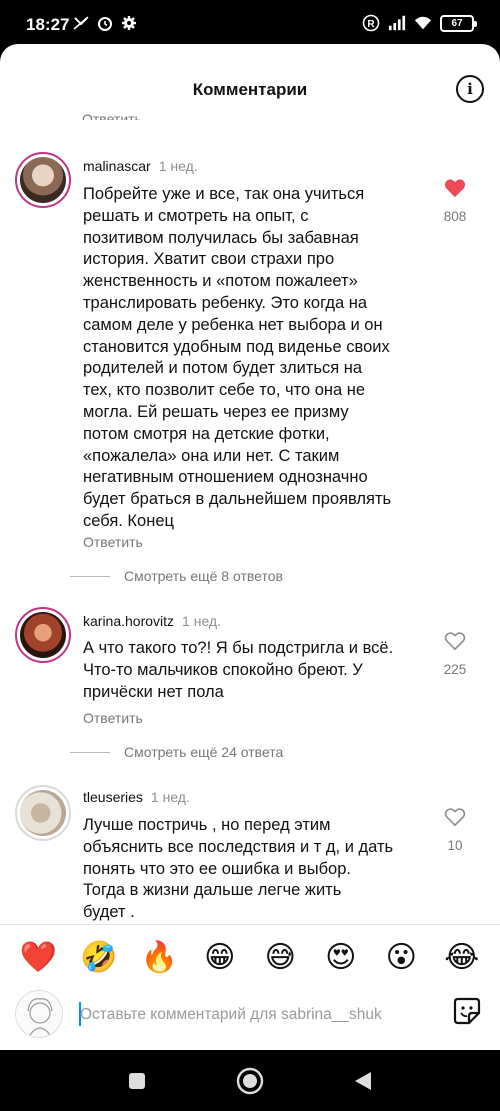 The height and width of the screenshot is (1111, 500). What do you see at coordinates (129, 23) in the screenshot?
I see `settings-gear-icon` at bounding box center [129, 23].